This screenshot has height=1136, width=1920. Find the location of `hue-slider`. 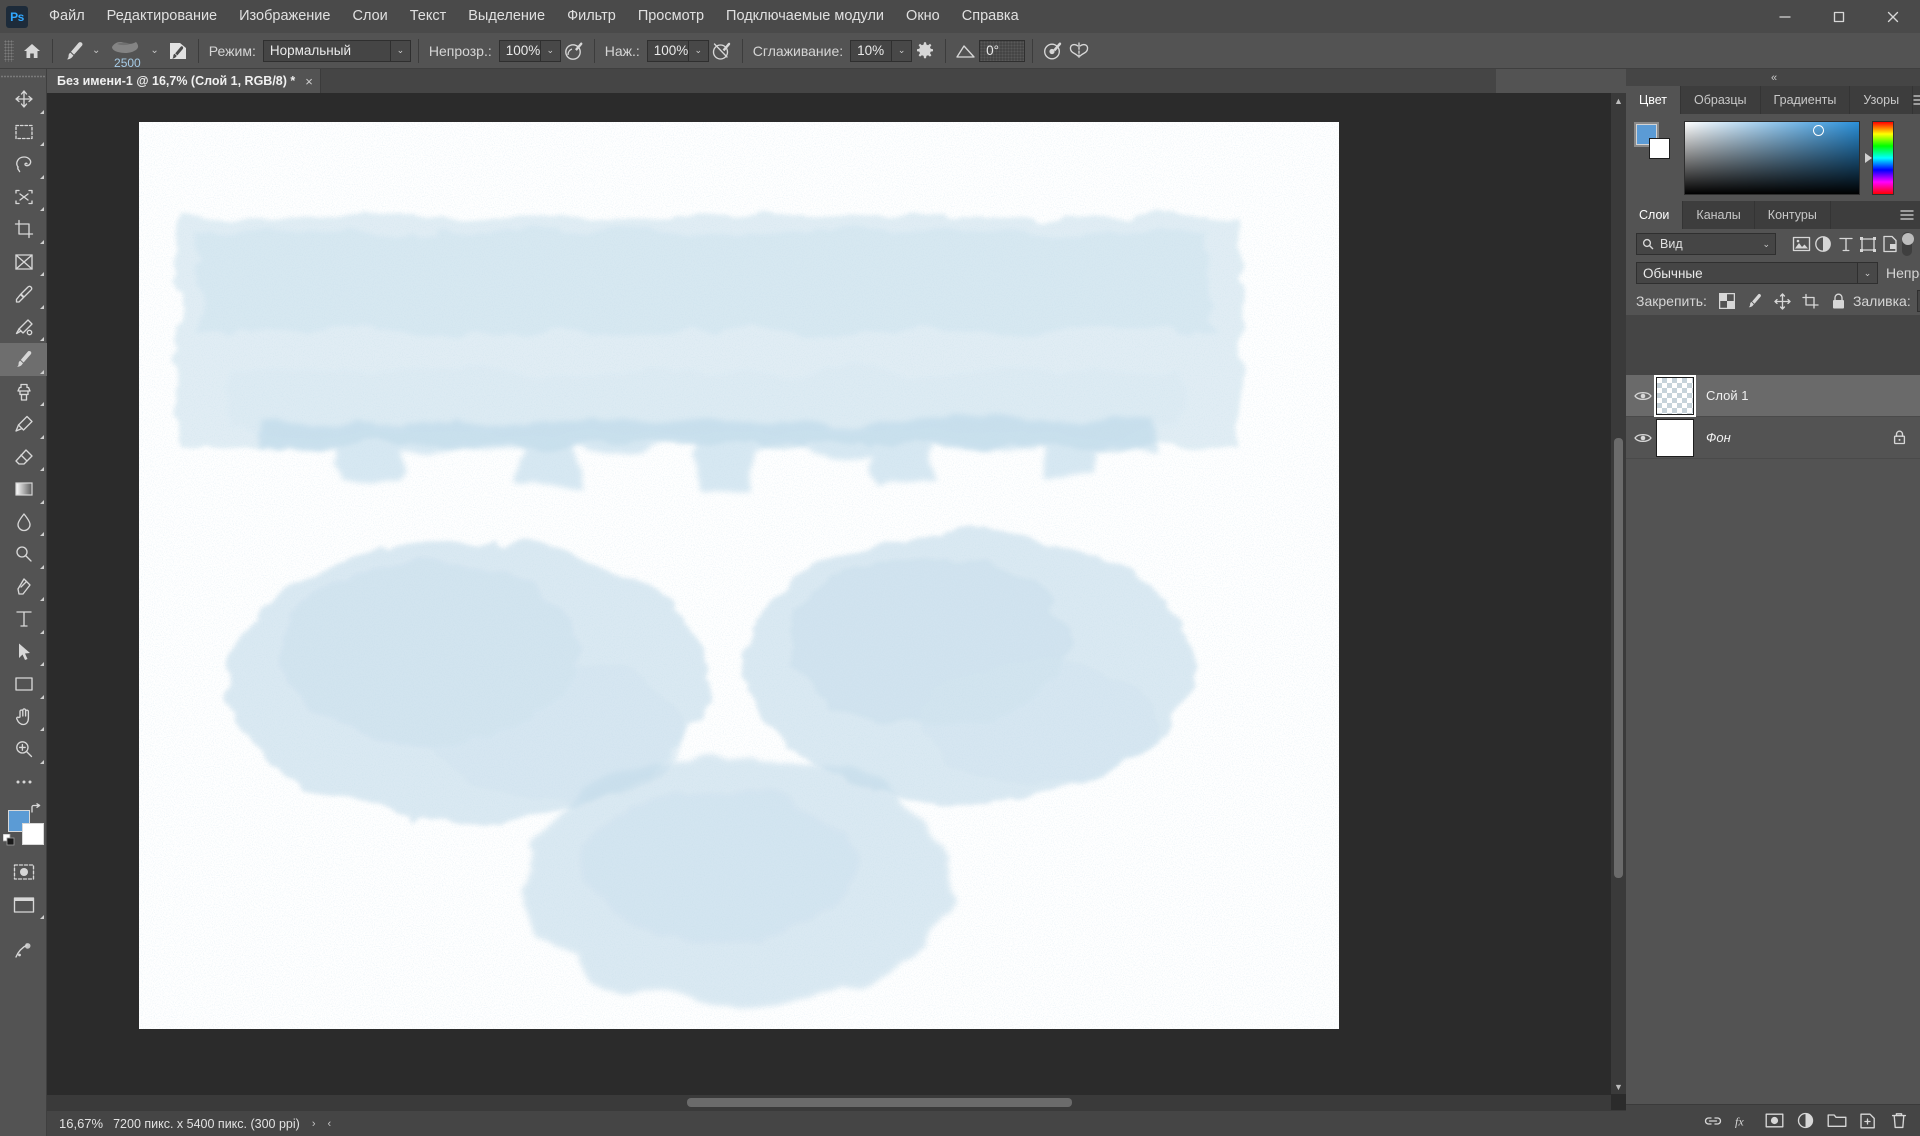

hue-slider is located at coordinates (1879, 158).